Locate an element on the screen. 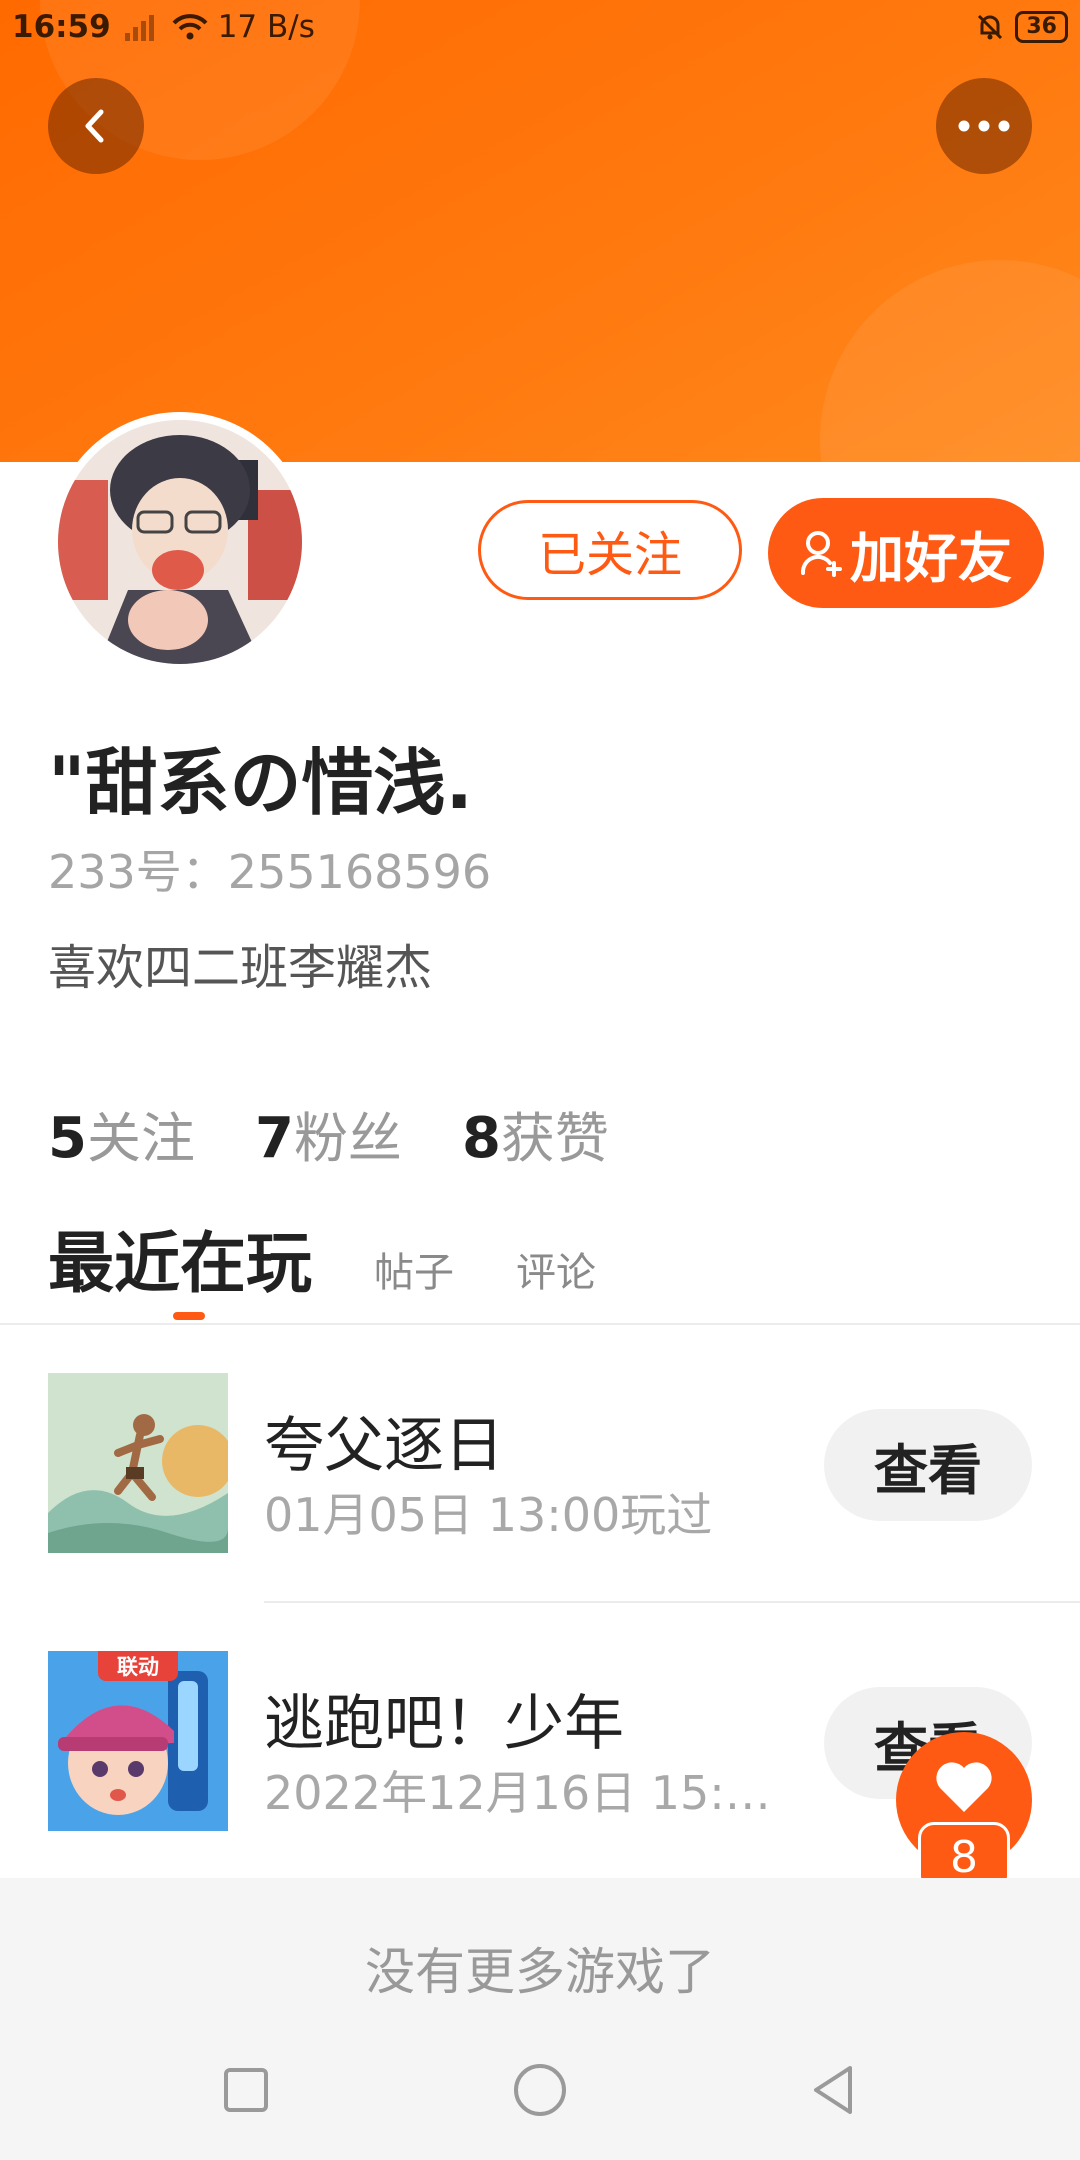 This screenshot has height=2160, width=1080. tab-recently-played: 最近在玩 is located at coordinates (180, 1258).